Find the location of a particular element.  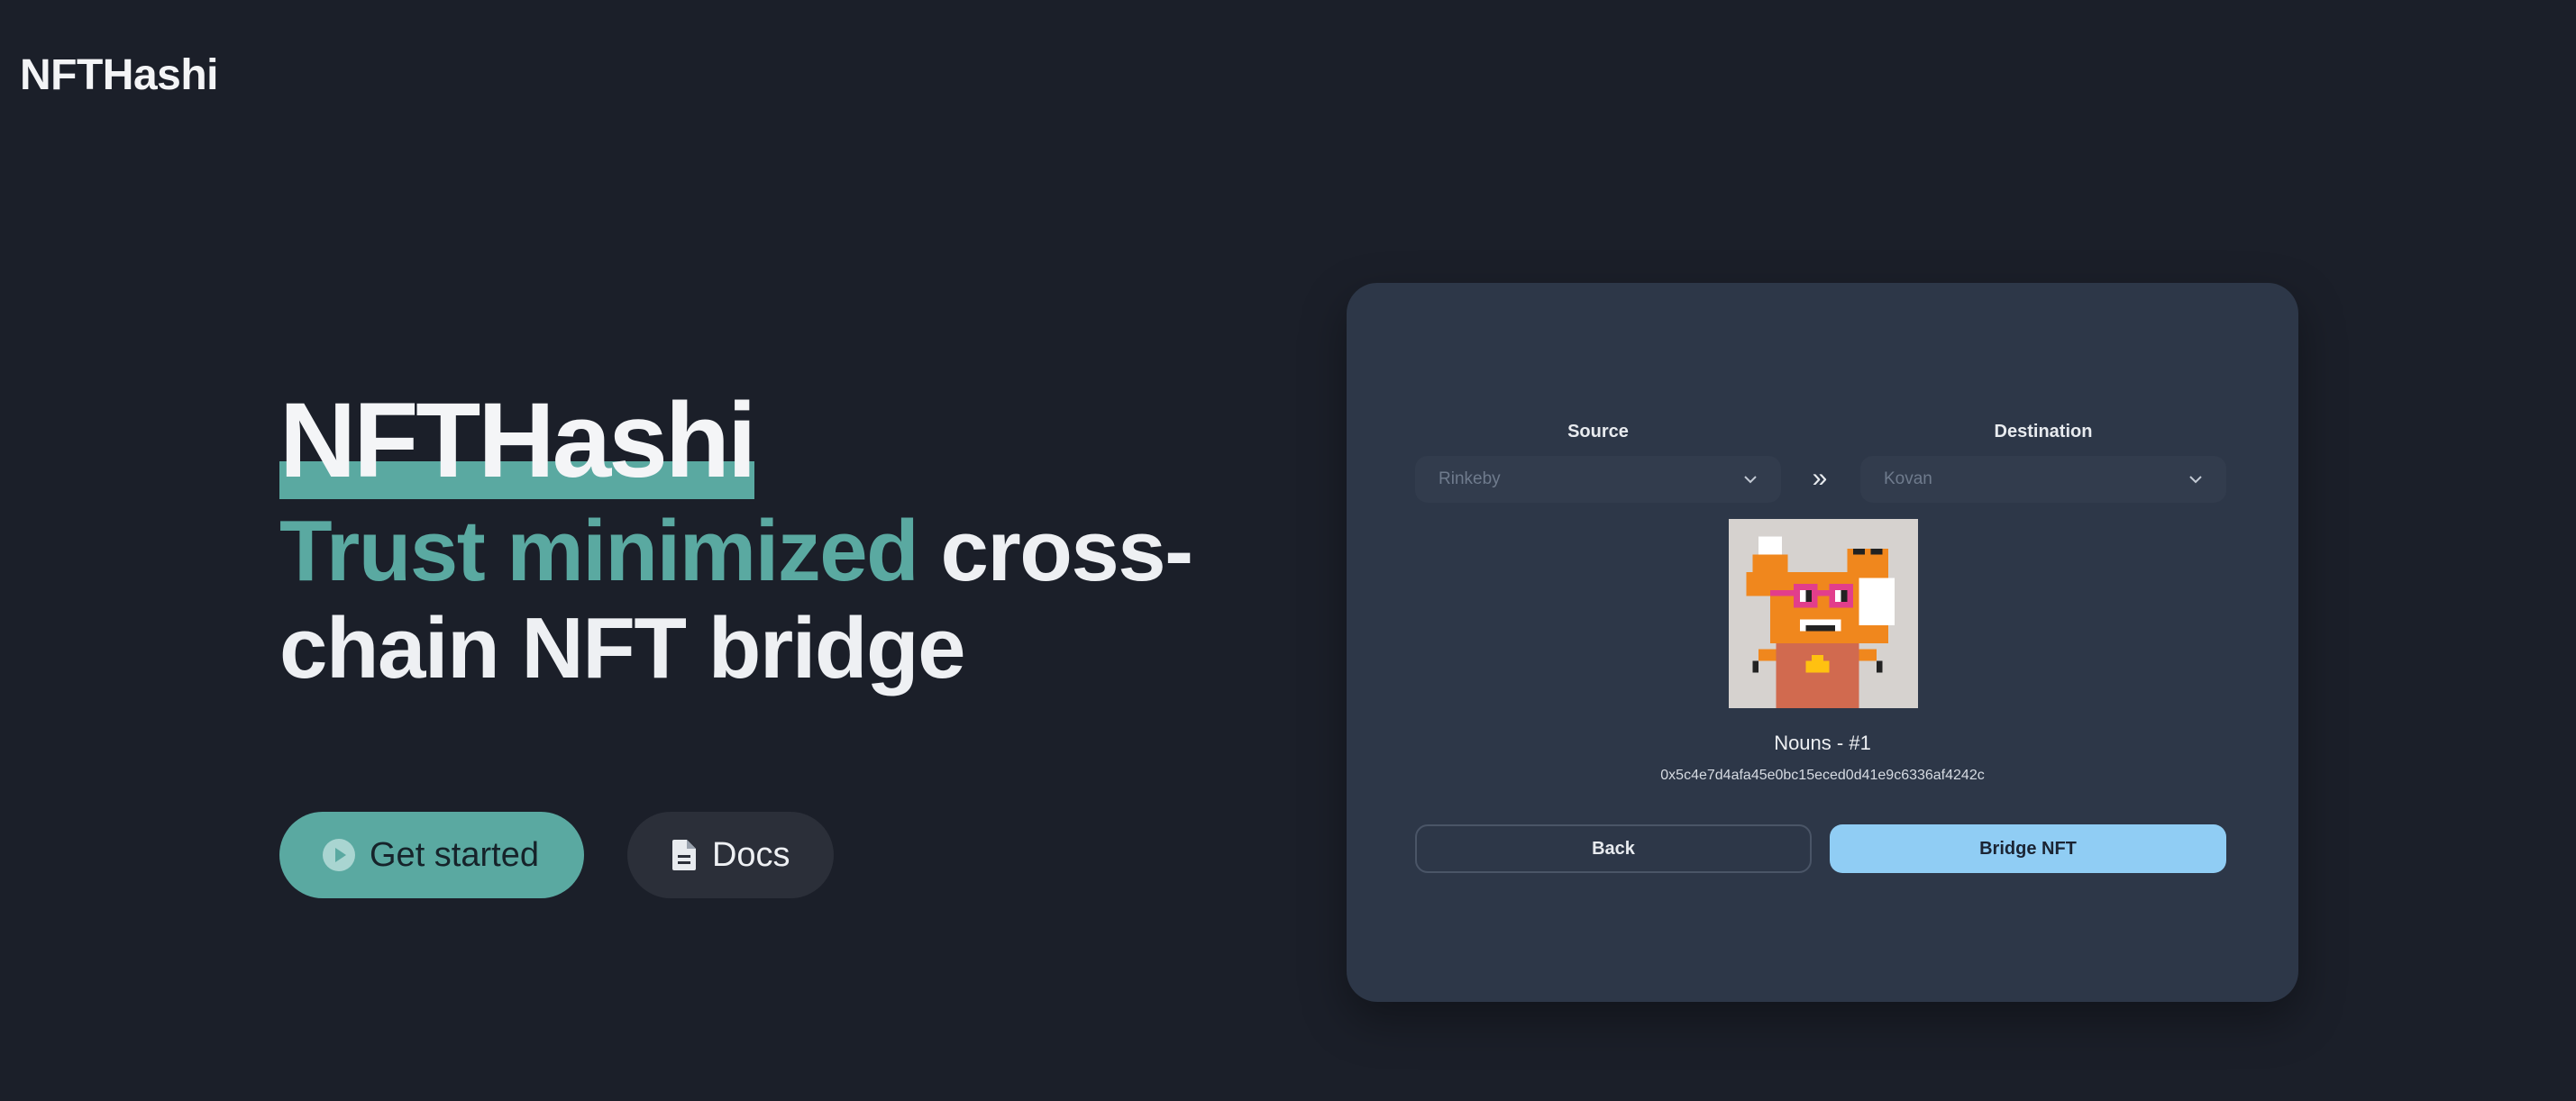

bridge-nft-button: Bridge NFT is located at coordinates (2028, 848).